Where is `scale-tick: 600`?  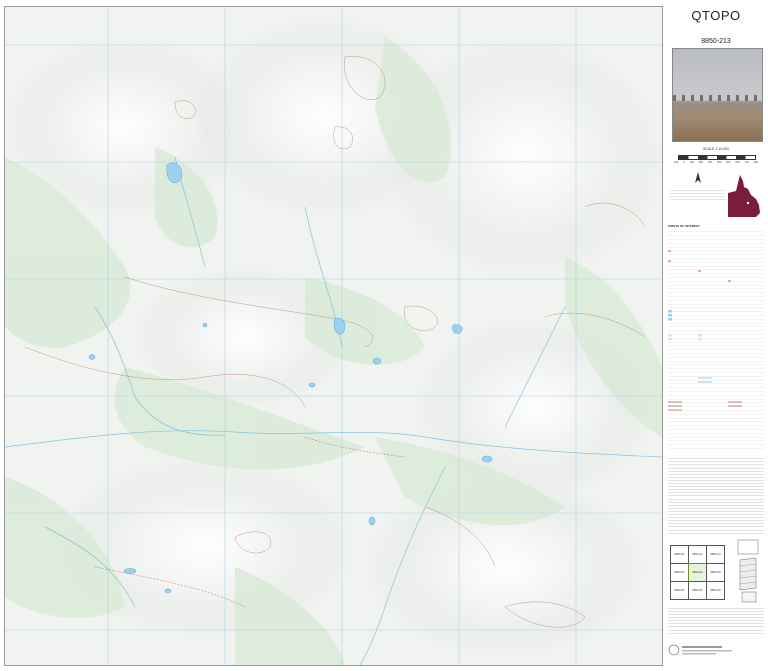 scale-tick: 600 is located at coordinates (737, 162).